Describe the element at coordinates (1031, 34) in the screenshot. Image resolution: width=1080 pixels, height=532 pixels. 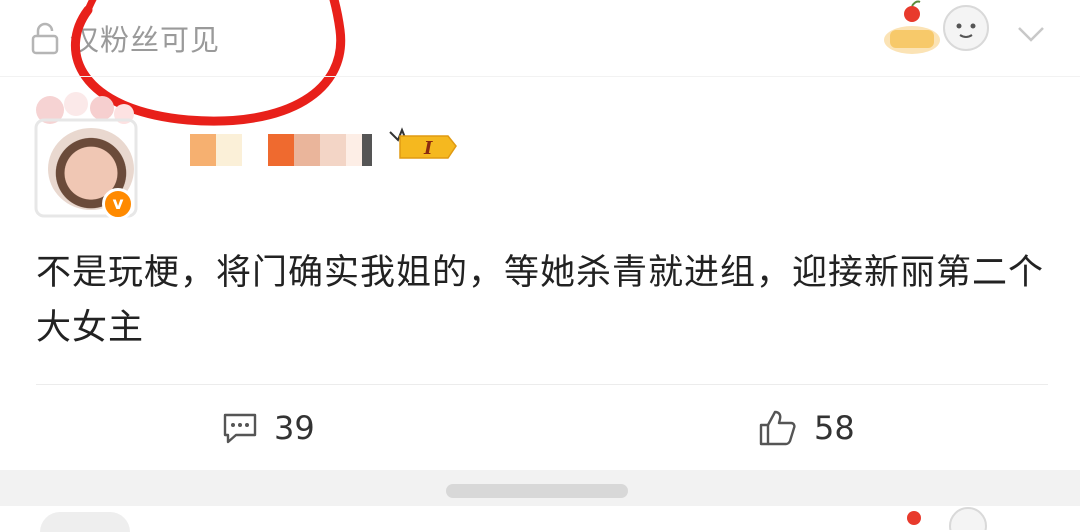
I see `chevron-down-icon` at that location.